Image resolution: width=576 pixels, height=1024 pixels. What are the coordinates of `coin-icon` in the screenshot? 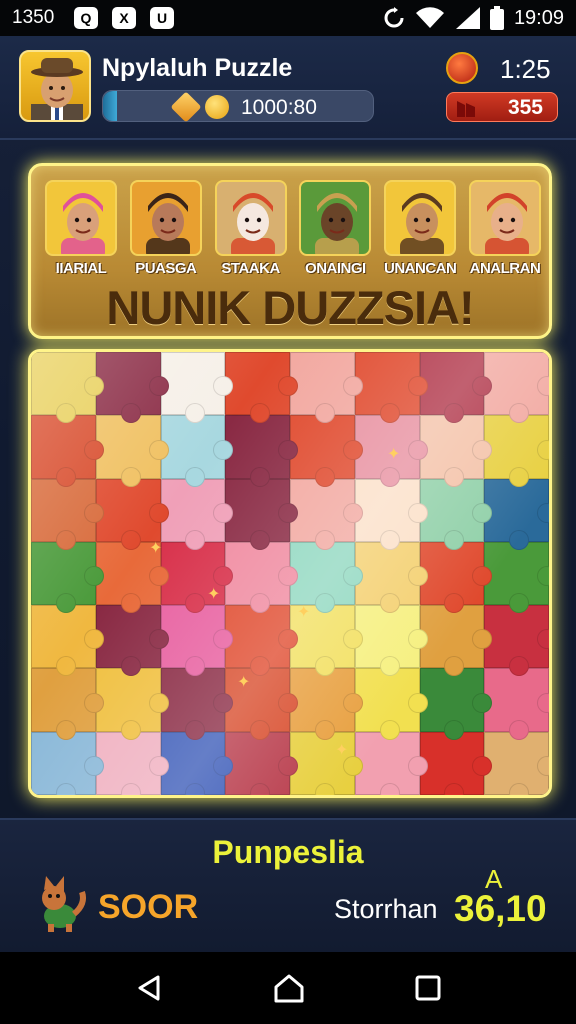 It's located at (217, 107).